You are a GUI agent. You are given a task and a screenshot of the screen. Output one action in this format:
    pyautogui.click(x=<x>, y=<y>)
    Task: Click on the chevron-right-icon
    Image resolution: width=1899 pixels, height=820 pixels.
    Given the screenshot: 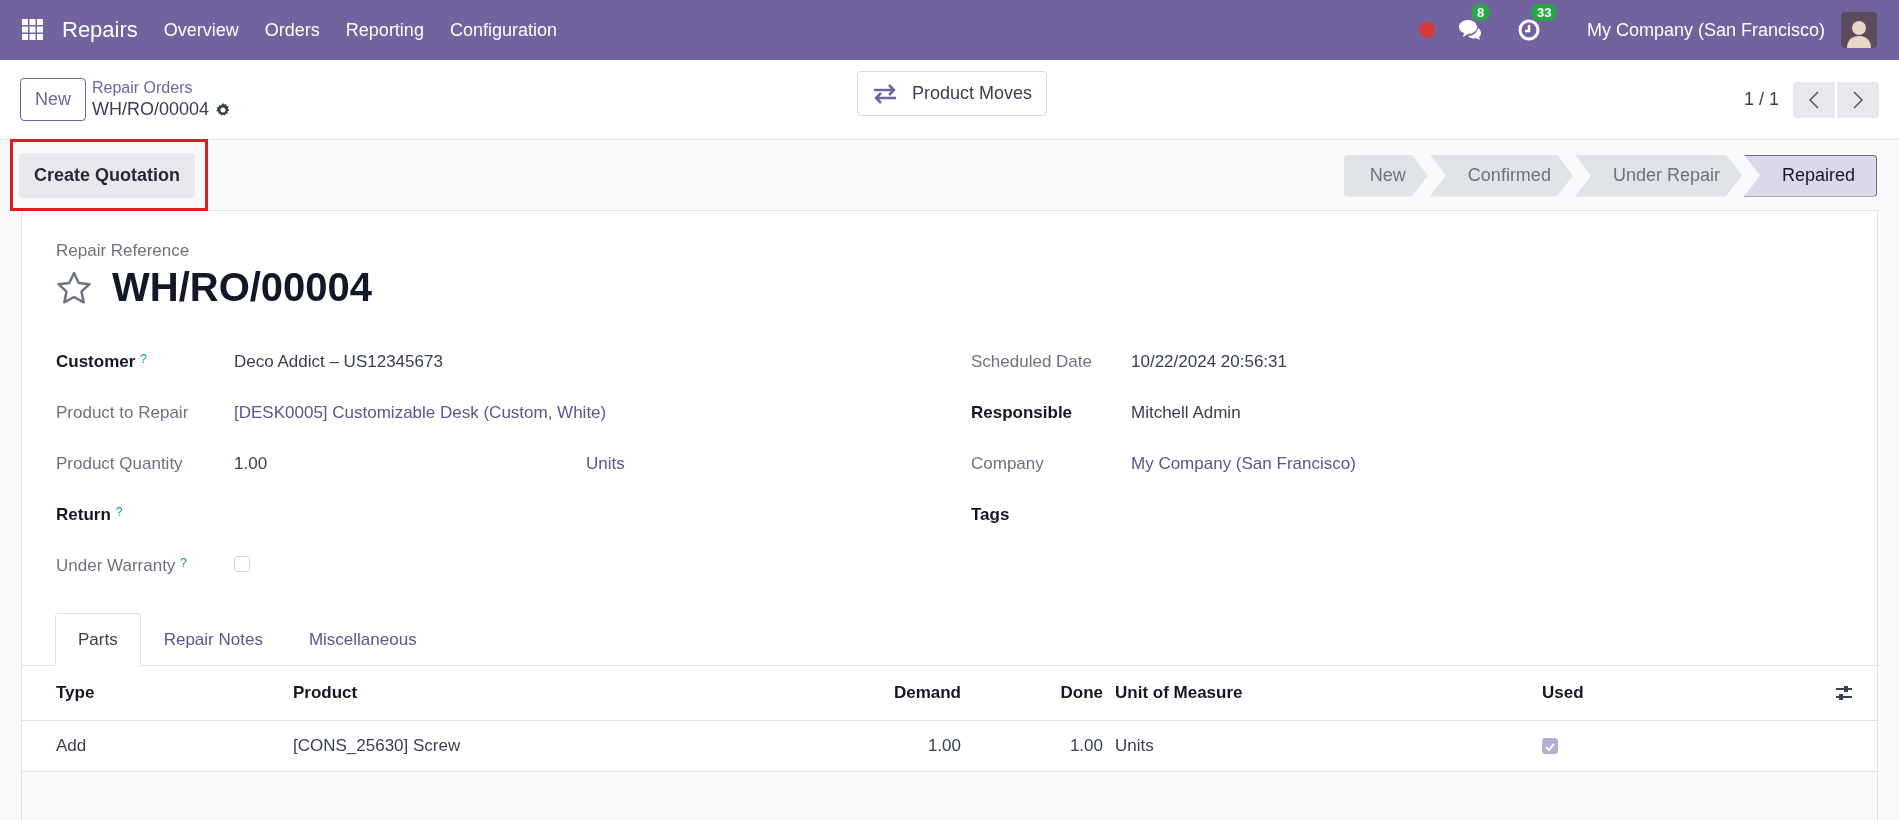 What is the action you would take?
    pyautogui.click(x=1858, y=99)
    